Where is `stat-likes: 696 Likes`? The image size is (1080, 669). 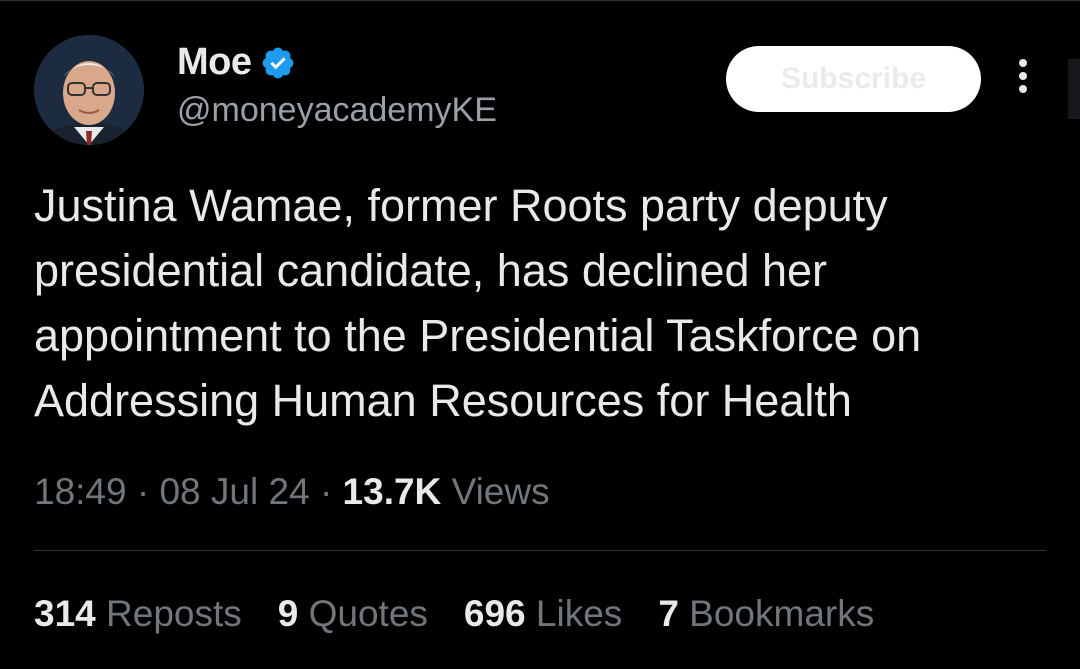
stat-likes: 696 Likes is located at coordinates (543, 614).